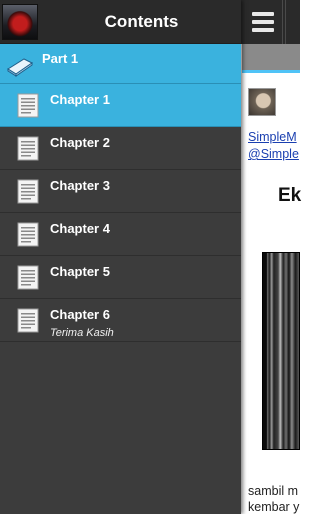 The height and width of the screenshot is (514, 320). Describe the element at coordinates (274, 507) in the screenshot. I see `body-text-line: kembar y` at that location.